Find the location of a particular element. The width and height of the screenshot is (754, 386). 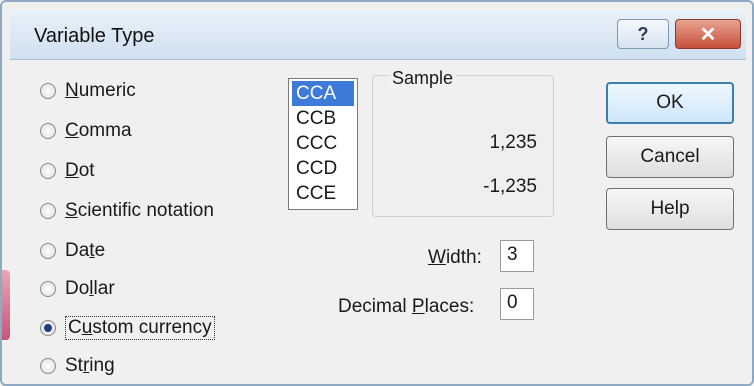

currency-listbox: CCA CCB CCC CCD CCE is located at coordinates (323, 144).